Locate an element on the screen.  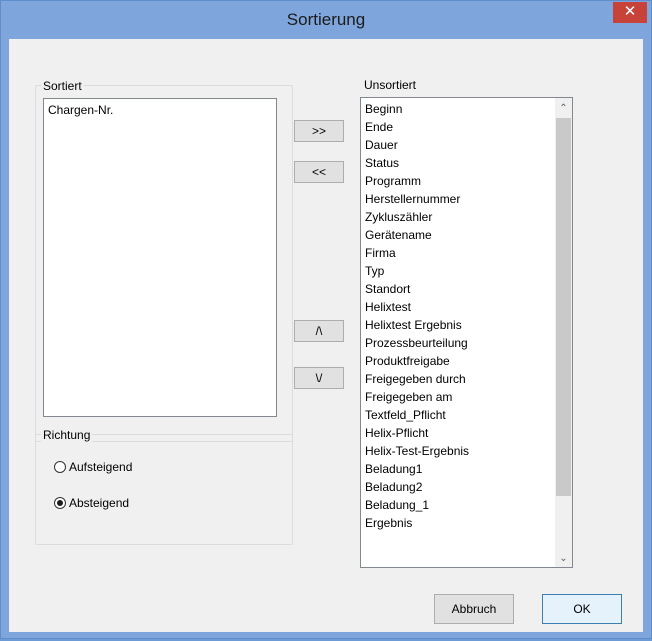
list-item: Helix-Pflicht is located at coordinates (466, 433).